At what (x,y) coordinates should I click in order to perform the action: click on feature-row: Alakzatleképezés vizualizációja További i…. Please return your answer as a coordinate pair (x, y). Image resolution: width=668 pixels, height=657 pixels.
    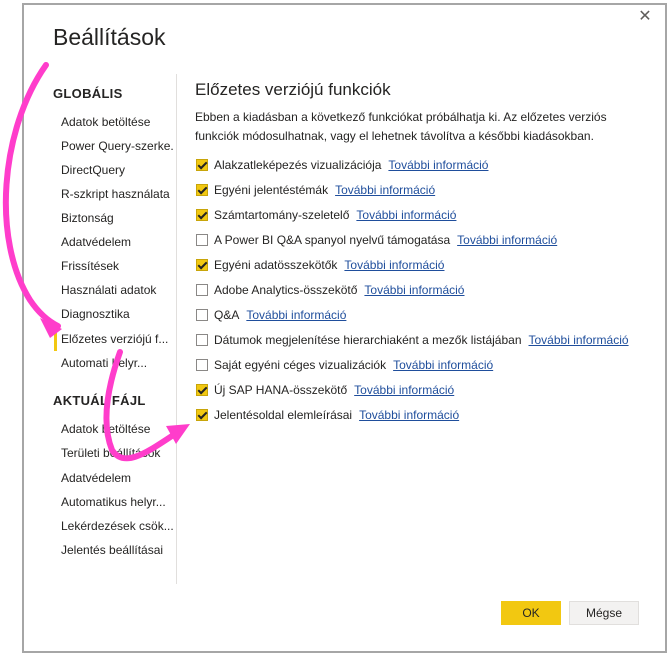
    Looking at the image, I should click on (342, 165).